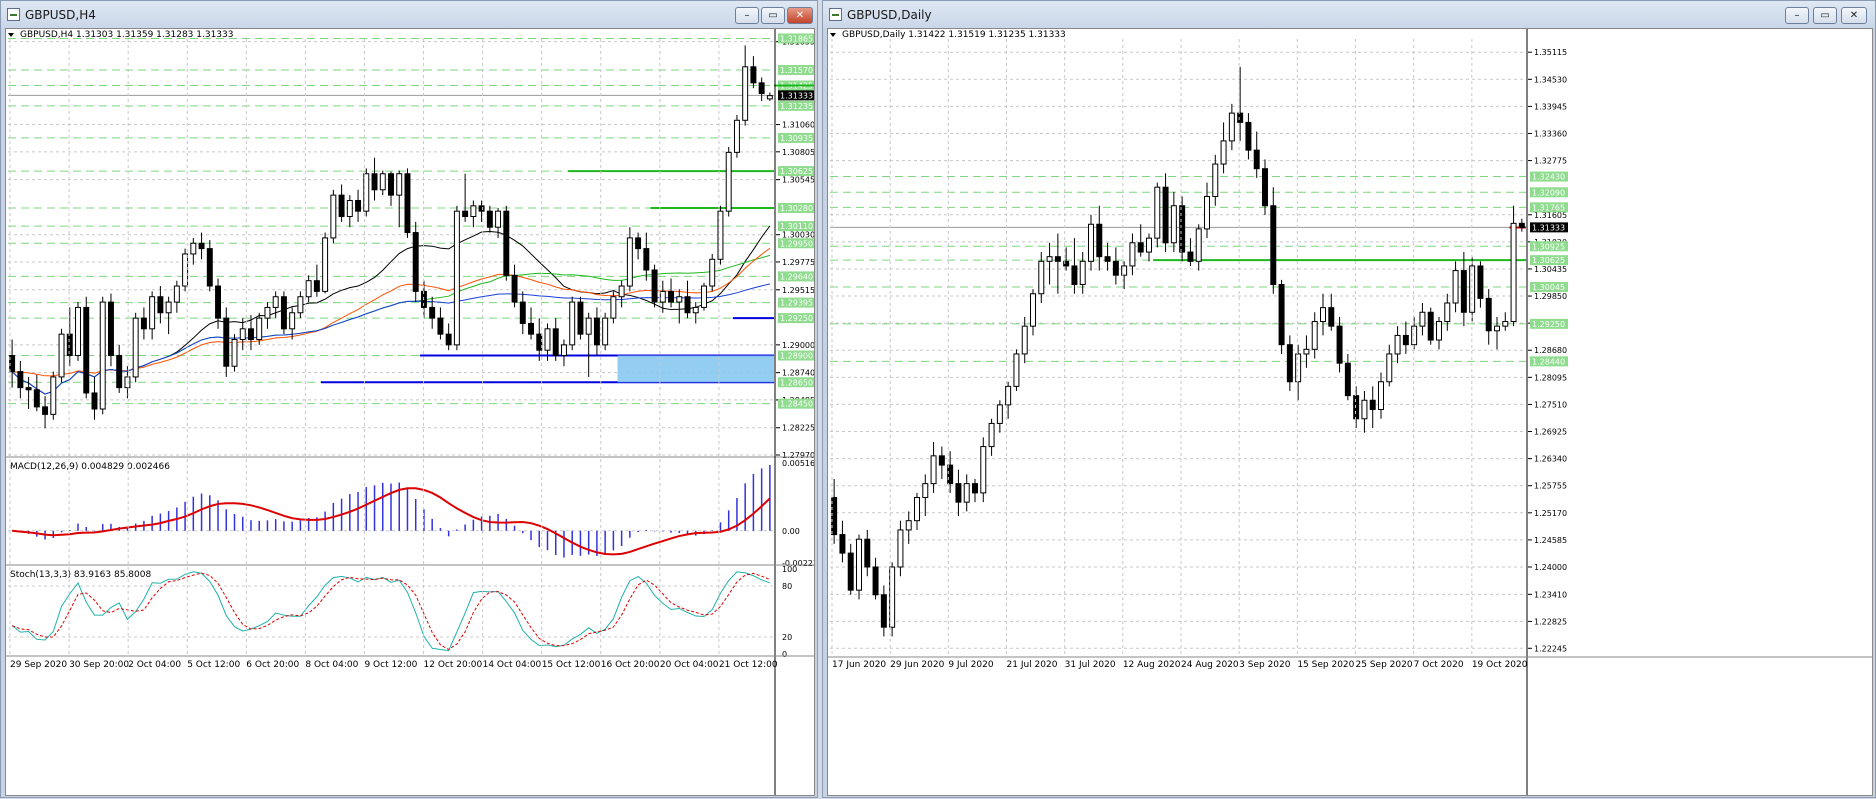  Describe the element at coordinates (630, 665) in the screenshot. I see `h4-time-label: 16 Oct 20:00` at that location.